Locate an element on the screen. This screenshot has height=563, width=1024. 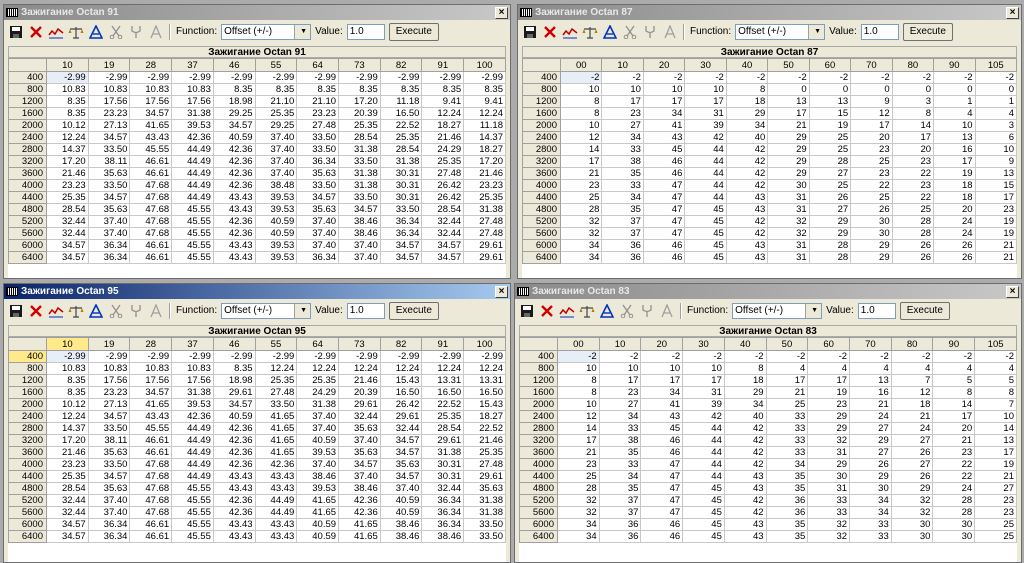
table-cell: 17.20 is located at coordinates (484, 161).